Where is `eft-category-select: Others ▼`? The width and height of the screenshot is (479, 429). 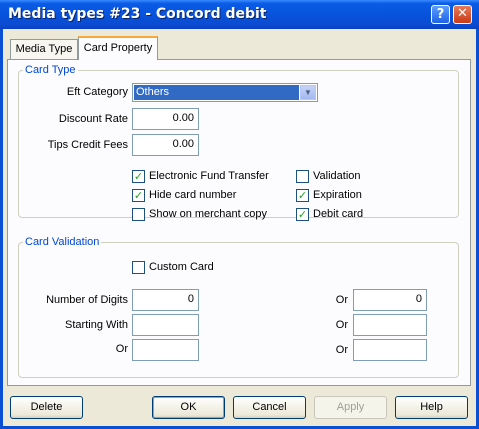
eft-category-select: Others ▼ is located at coordinates (225, 92).